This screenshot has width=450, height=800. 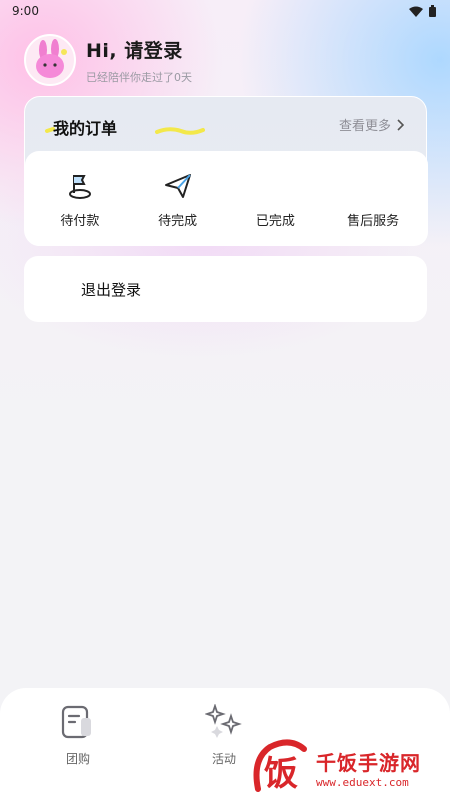 I want to click on chevron-right-icon, so click(x=400, y=124).